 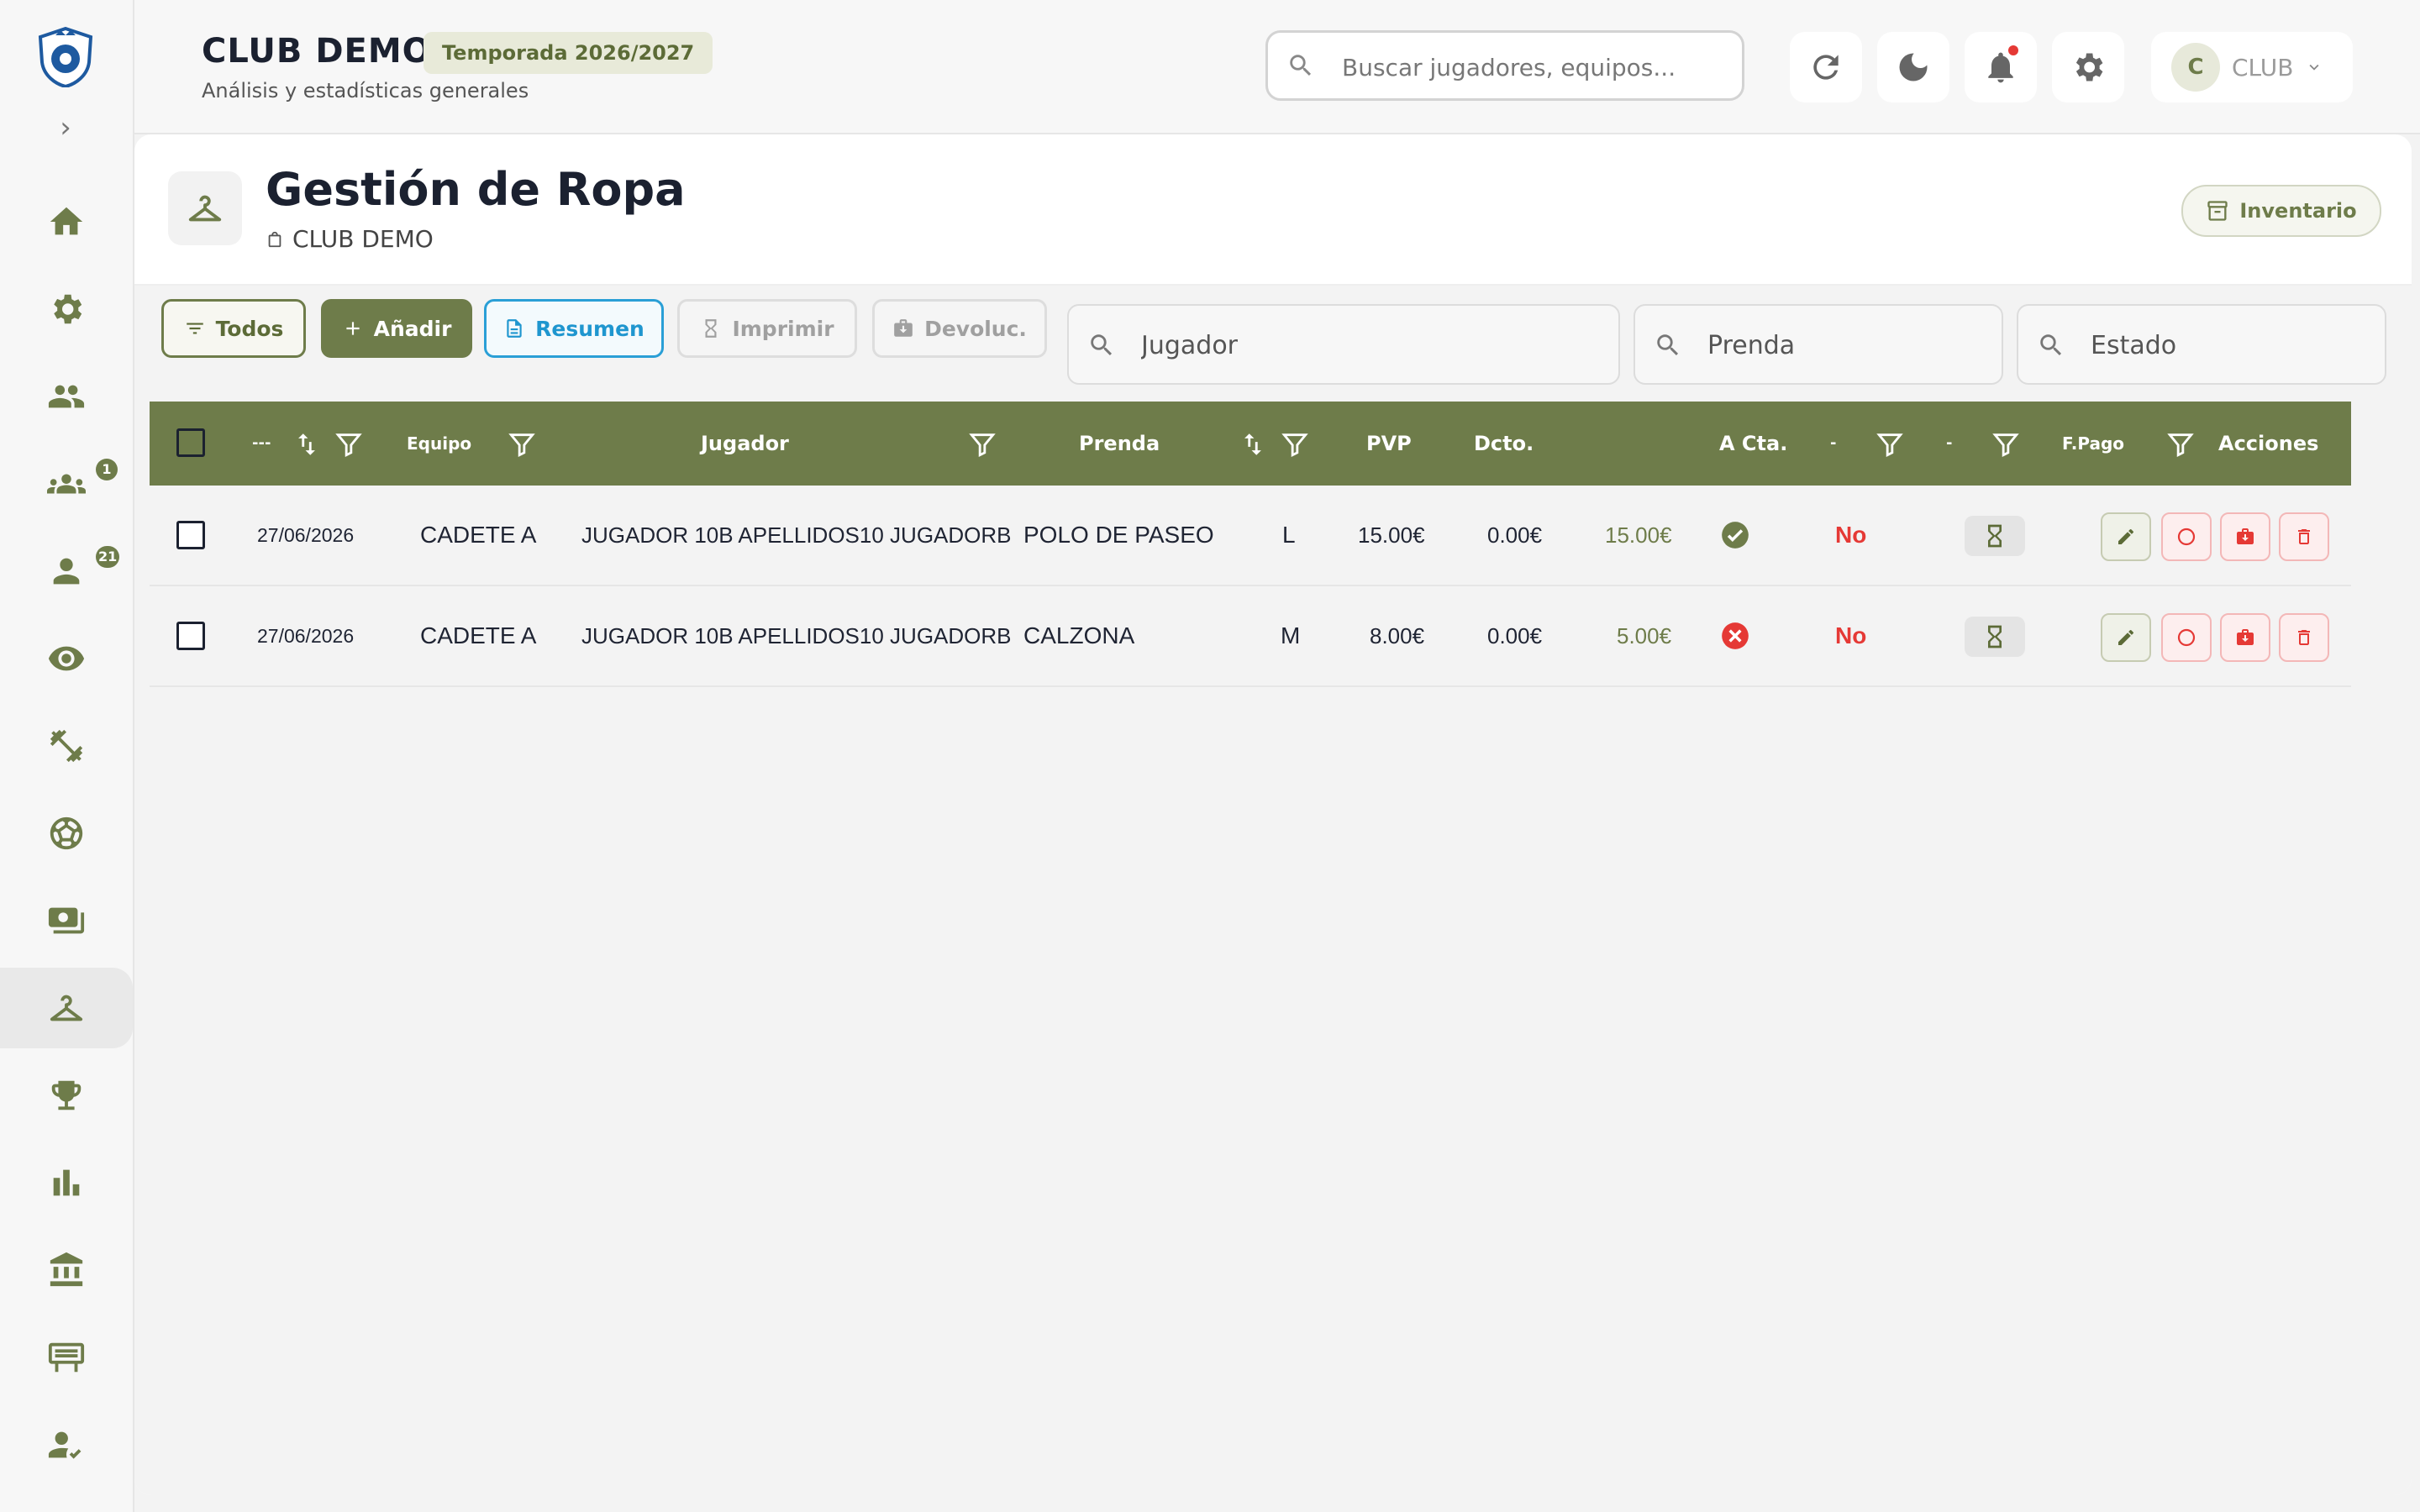 I want to click on cross-circle-icon, so click(x=1735, y=636).